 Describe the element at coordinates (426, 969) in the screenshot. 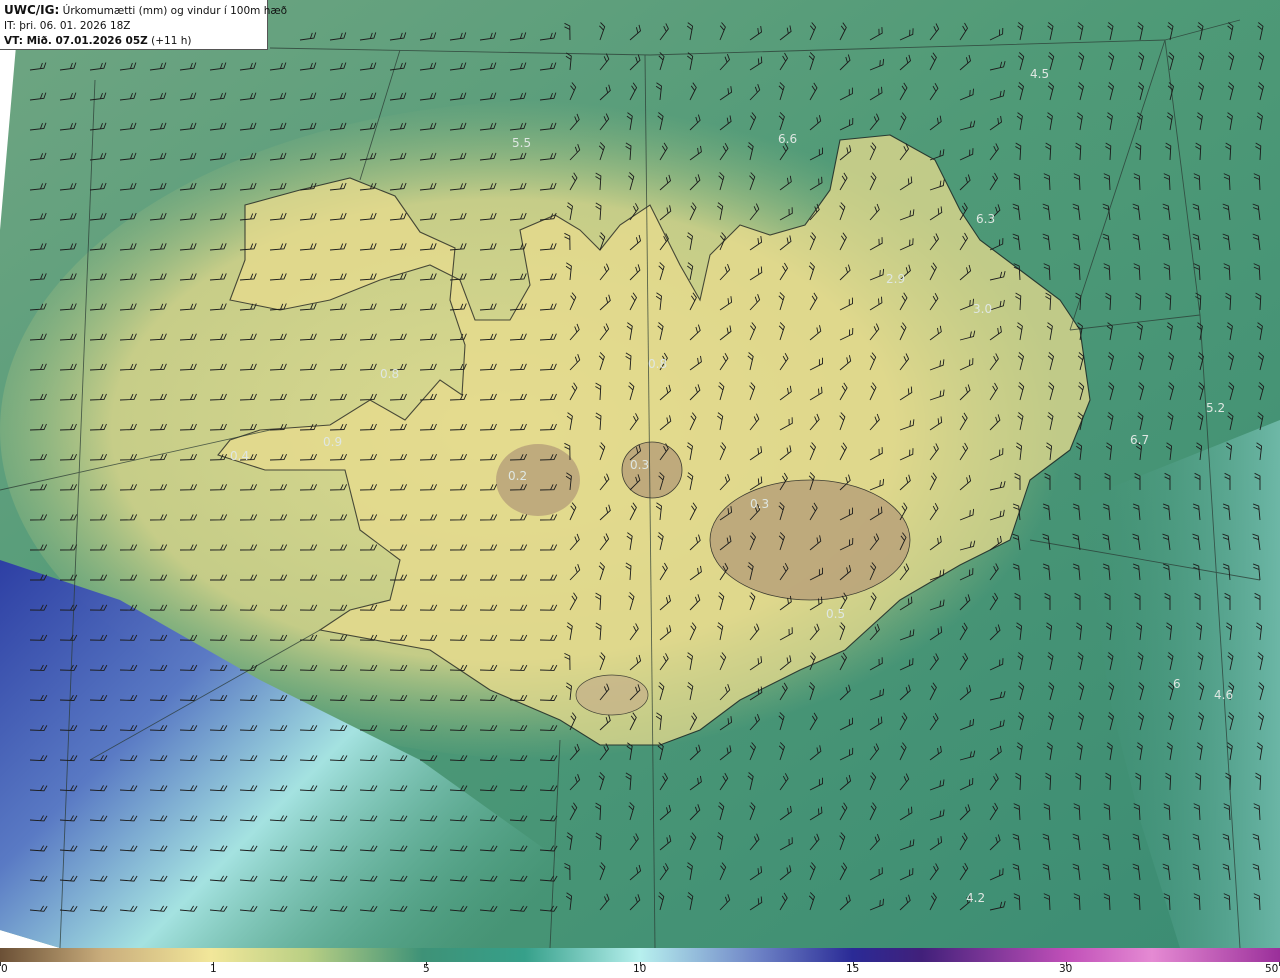

I see `colorbar-tick: 5` at that location.